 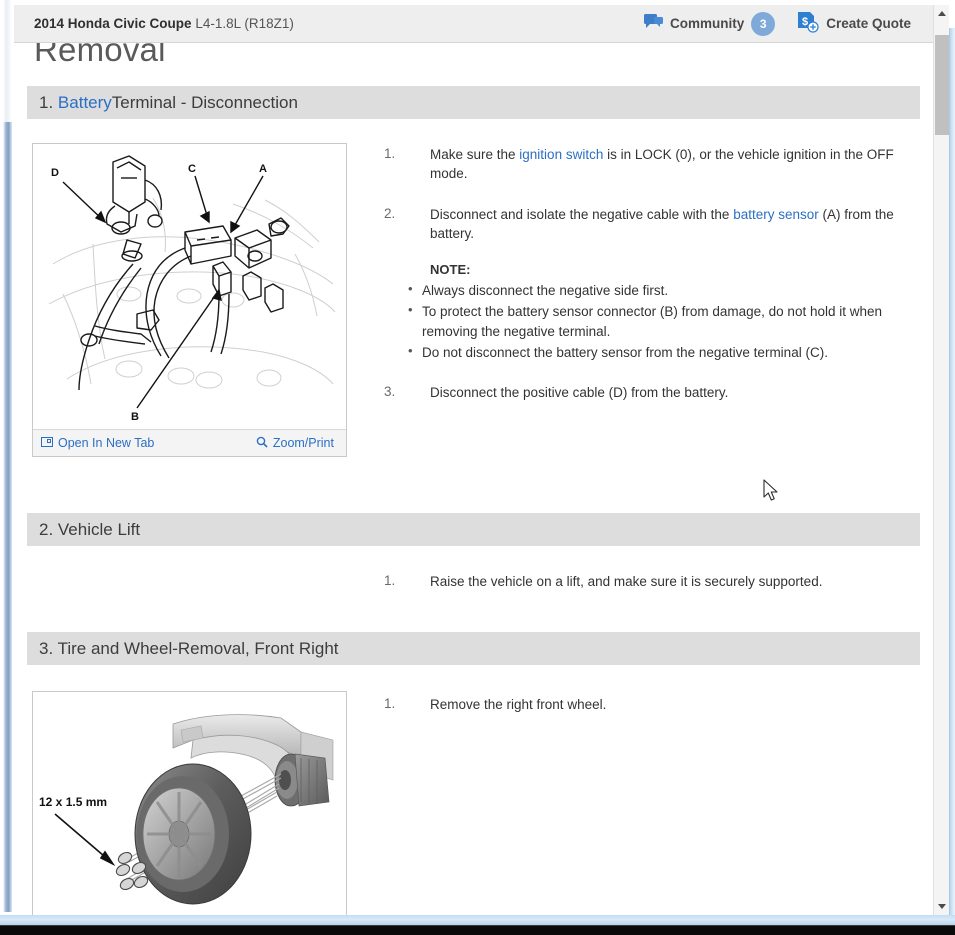 I want to click on steps-list-section-3: 1. Remove the right front wheel., so click(x=656, y=710).